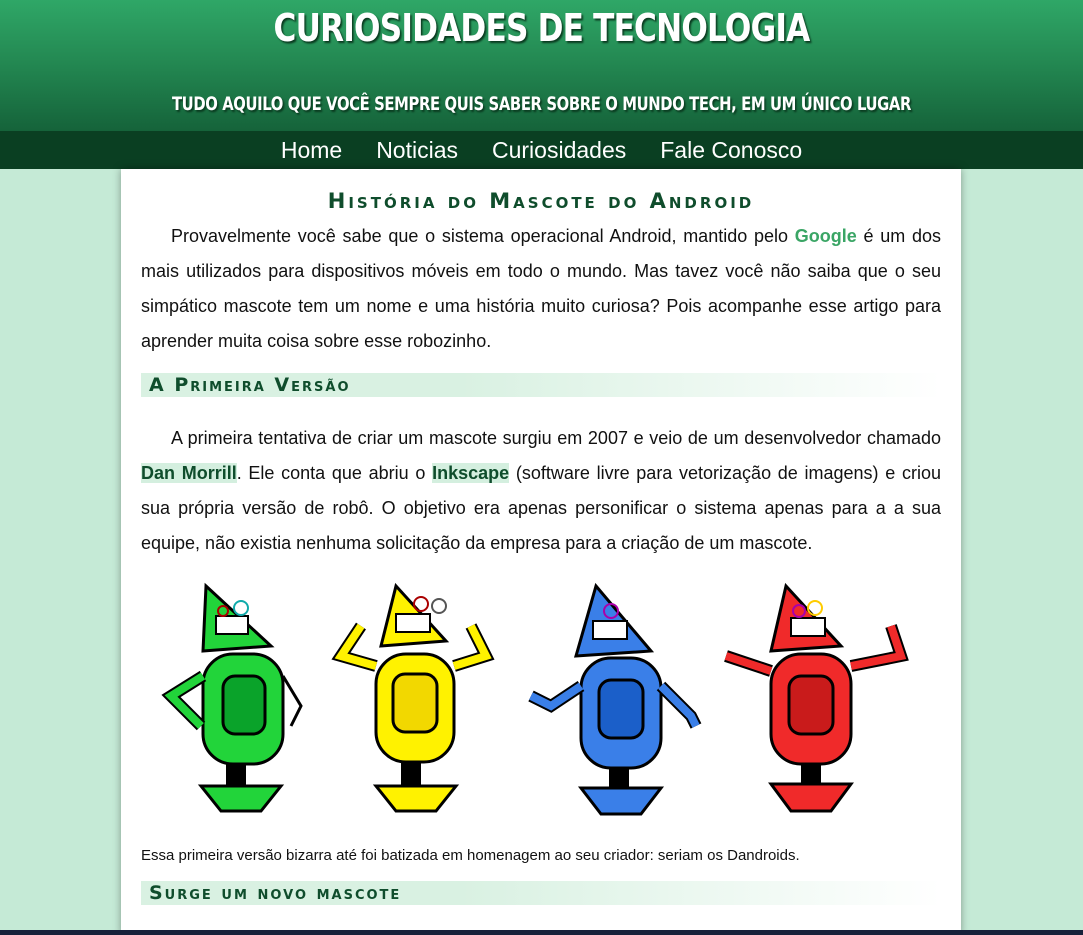 This screenshot has height=935, width=1083. Describe the element at coordinates (816, 697) in the screenshot. I see `red-robot` at that location.